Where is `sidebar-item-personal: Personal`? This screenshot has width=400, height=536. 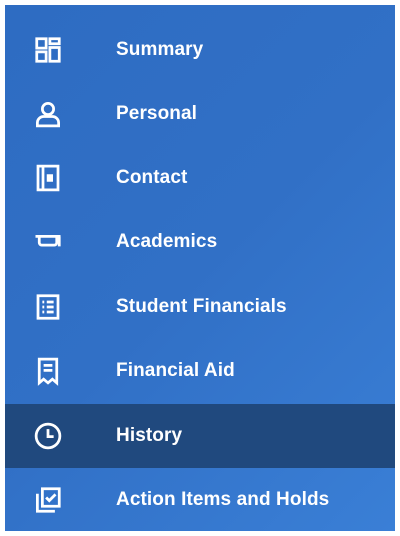 sidebar-item-personal: Personal is located at coordinates (200, 114).